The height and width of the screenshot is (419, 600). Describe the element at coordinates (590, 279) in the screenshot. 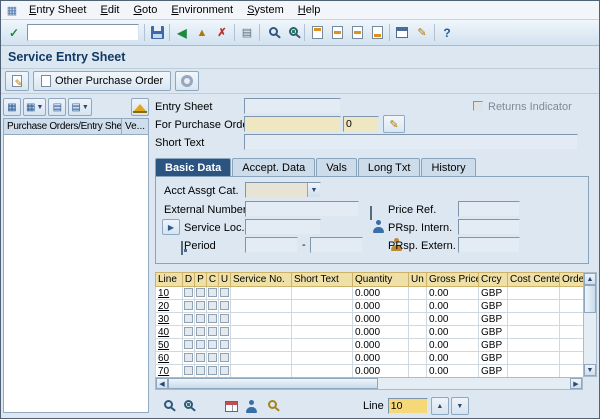

I see `scroll-up-button: ▲` at that location.